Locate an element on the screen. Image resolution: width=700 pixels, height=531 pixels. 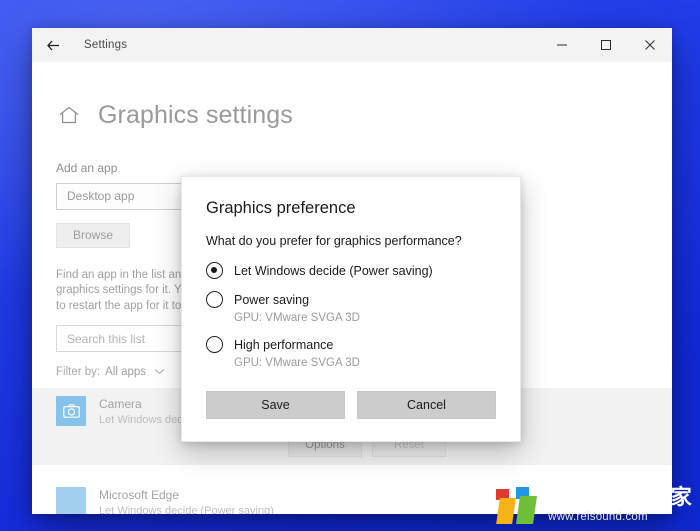
radio-option-power-saving: Power saving is located at coordinates (351, 299).